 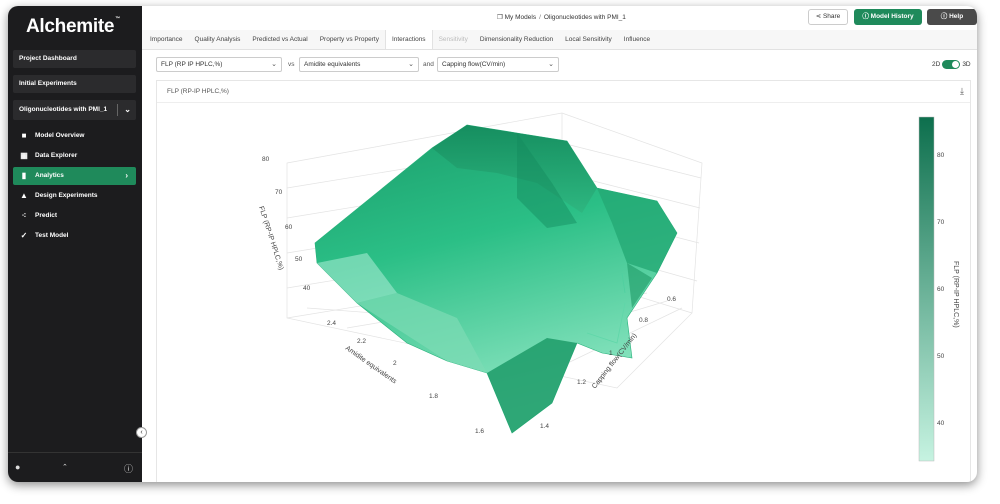 I want to click on tab-dimensionality-reduction: Dimensionality Reduction, so click(x=516, y=39).